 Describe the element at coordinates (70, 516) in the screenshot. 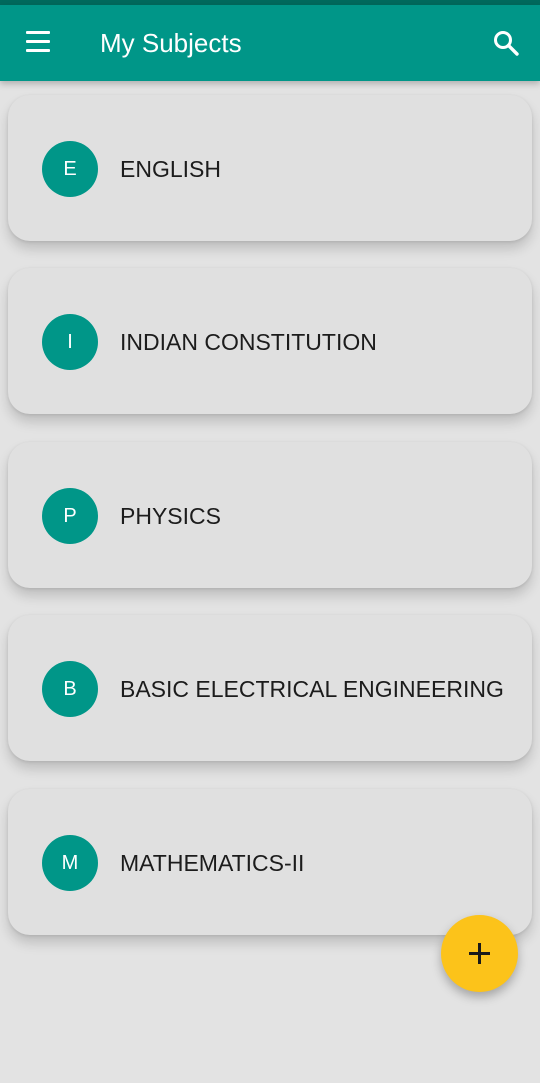

I see `subject-avatar: P` at that location.